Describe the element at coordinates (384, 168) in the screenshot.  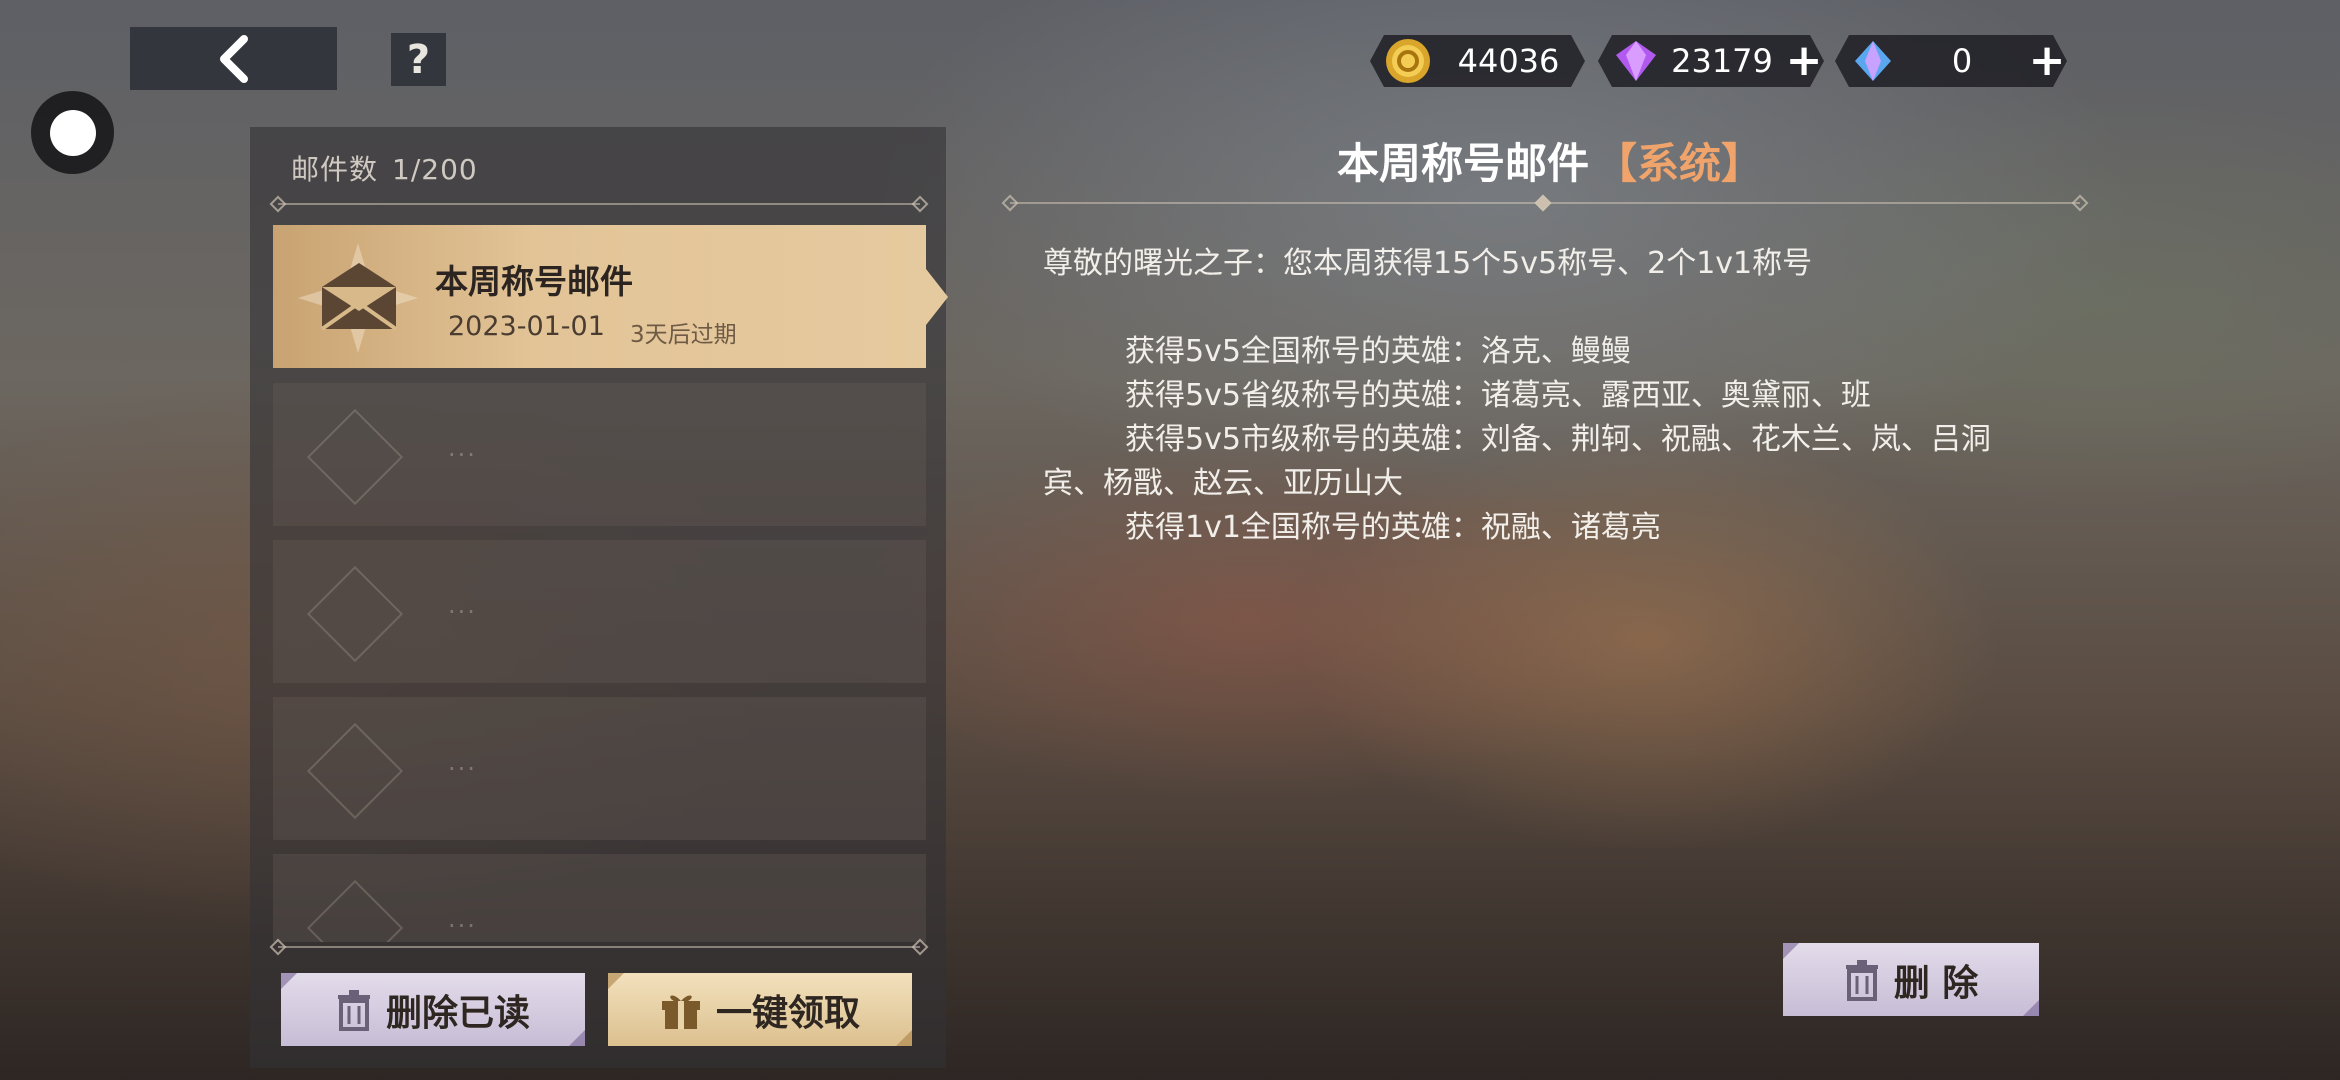
I see `mail-count: 邮件数 1/200` at that location.